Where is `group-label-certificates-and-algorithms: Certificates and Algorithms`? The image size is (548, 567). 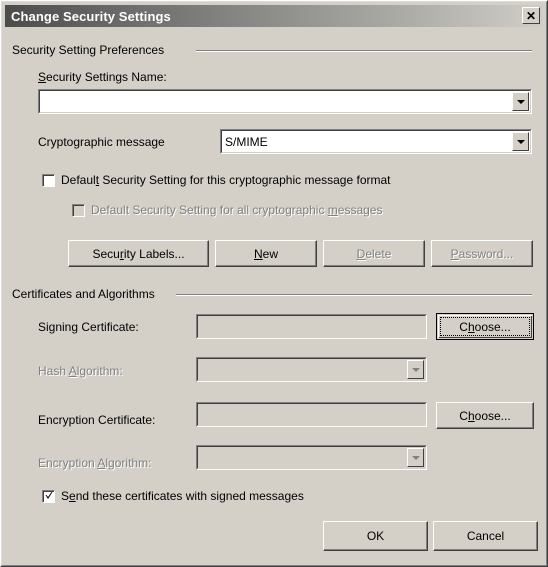
group-label-certificates-and-algorithms: Certificates and Algorithms is located at coordinates (86, 294).